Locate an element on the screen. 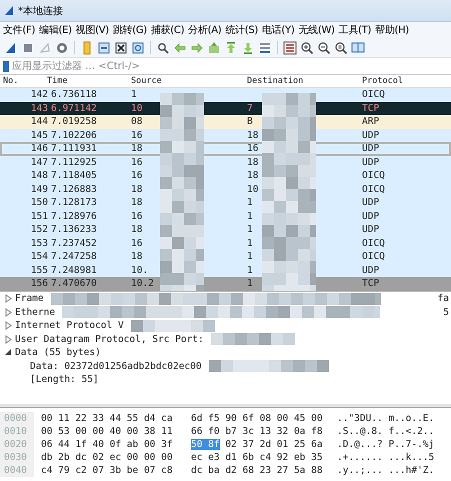  hex-bytes: 02 37 2d 01 25 6a is located at coordinates (271, 444).